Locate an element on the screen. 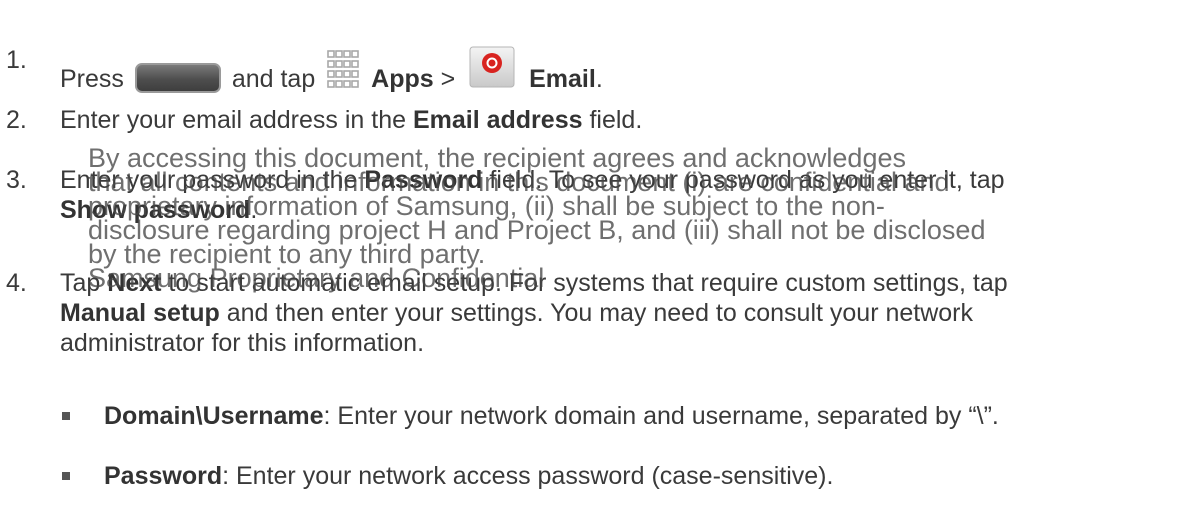 Image resolution: width=1177 pixels, height=508 pixels. watermark-line: by the recipient to any third party. is located at coordinates (287, 254).